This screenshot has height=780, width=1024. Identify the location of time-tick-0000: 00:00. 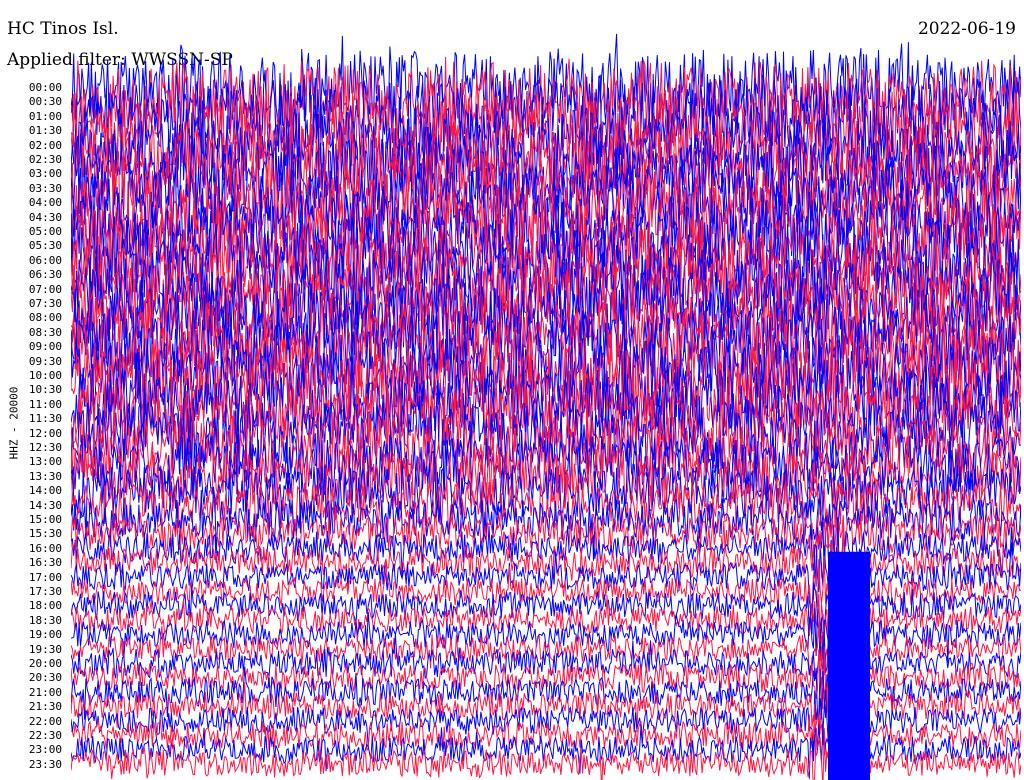
(45, 87).